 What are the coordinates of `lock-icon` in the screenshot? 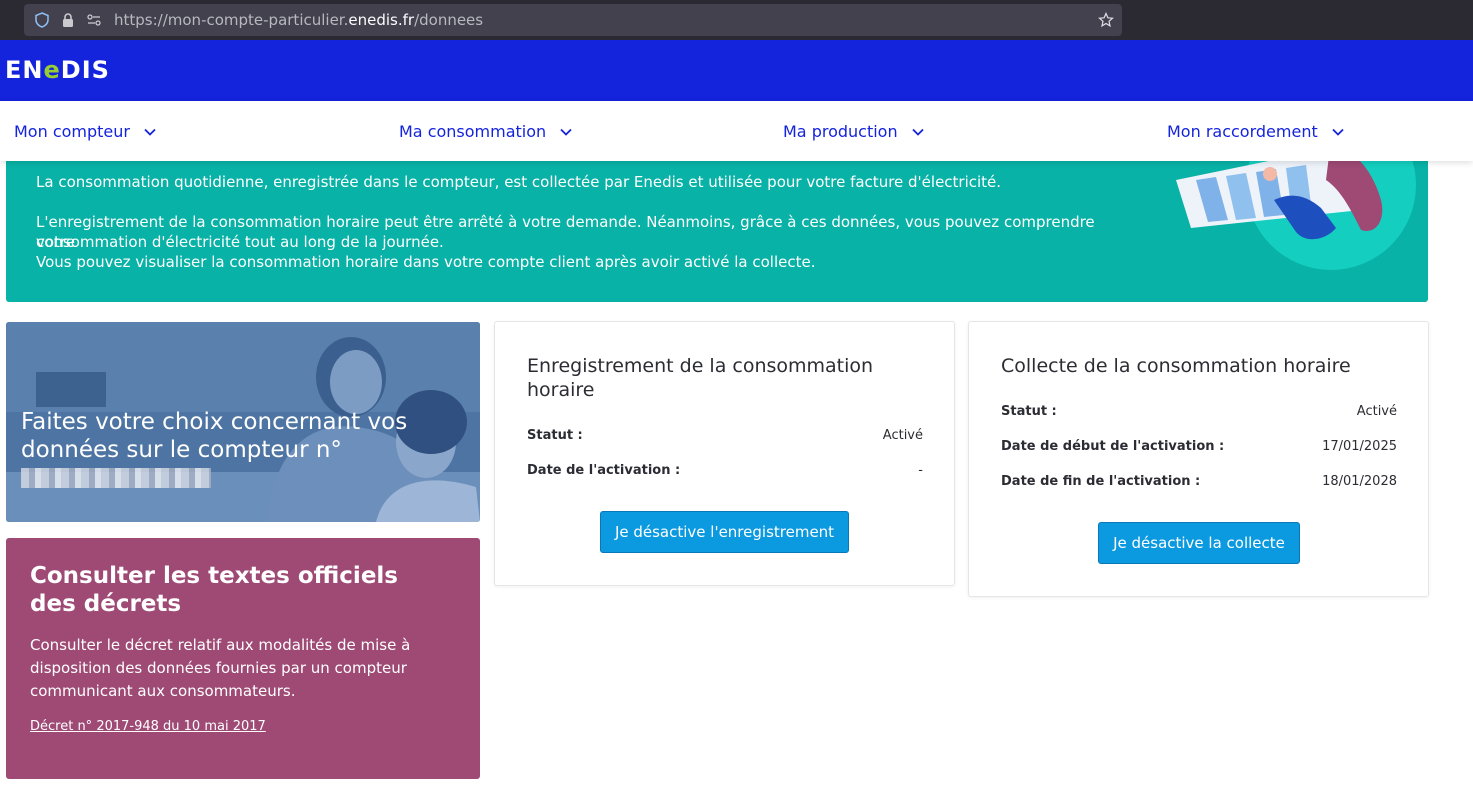 It's located at (68, 20).